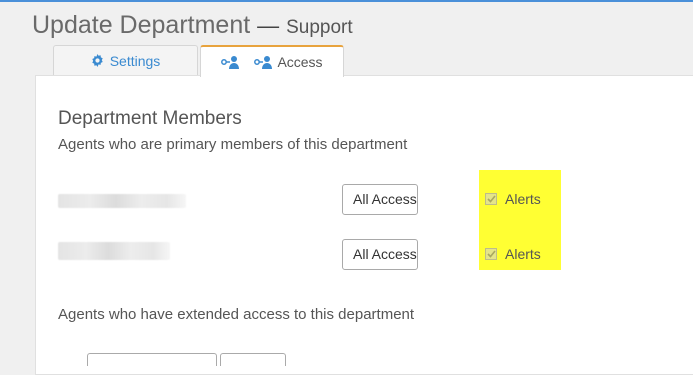 Image resolution: width=693 pixels, height=375 pixels. I want to click on page-title: Update Department — Support, so click(192, 25).